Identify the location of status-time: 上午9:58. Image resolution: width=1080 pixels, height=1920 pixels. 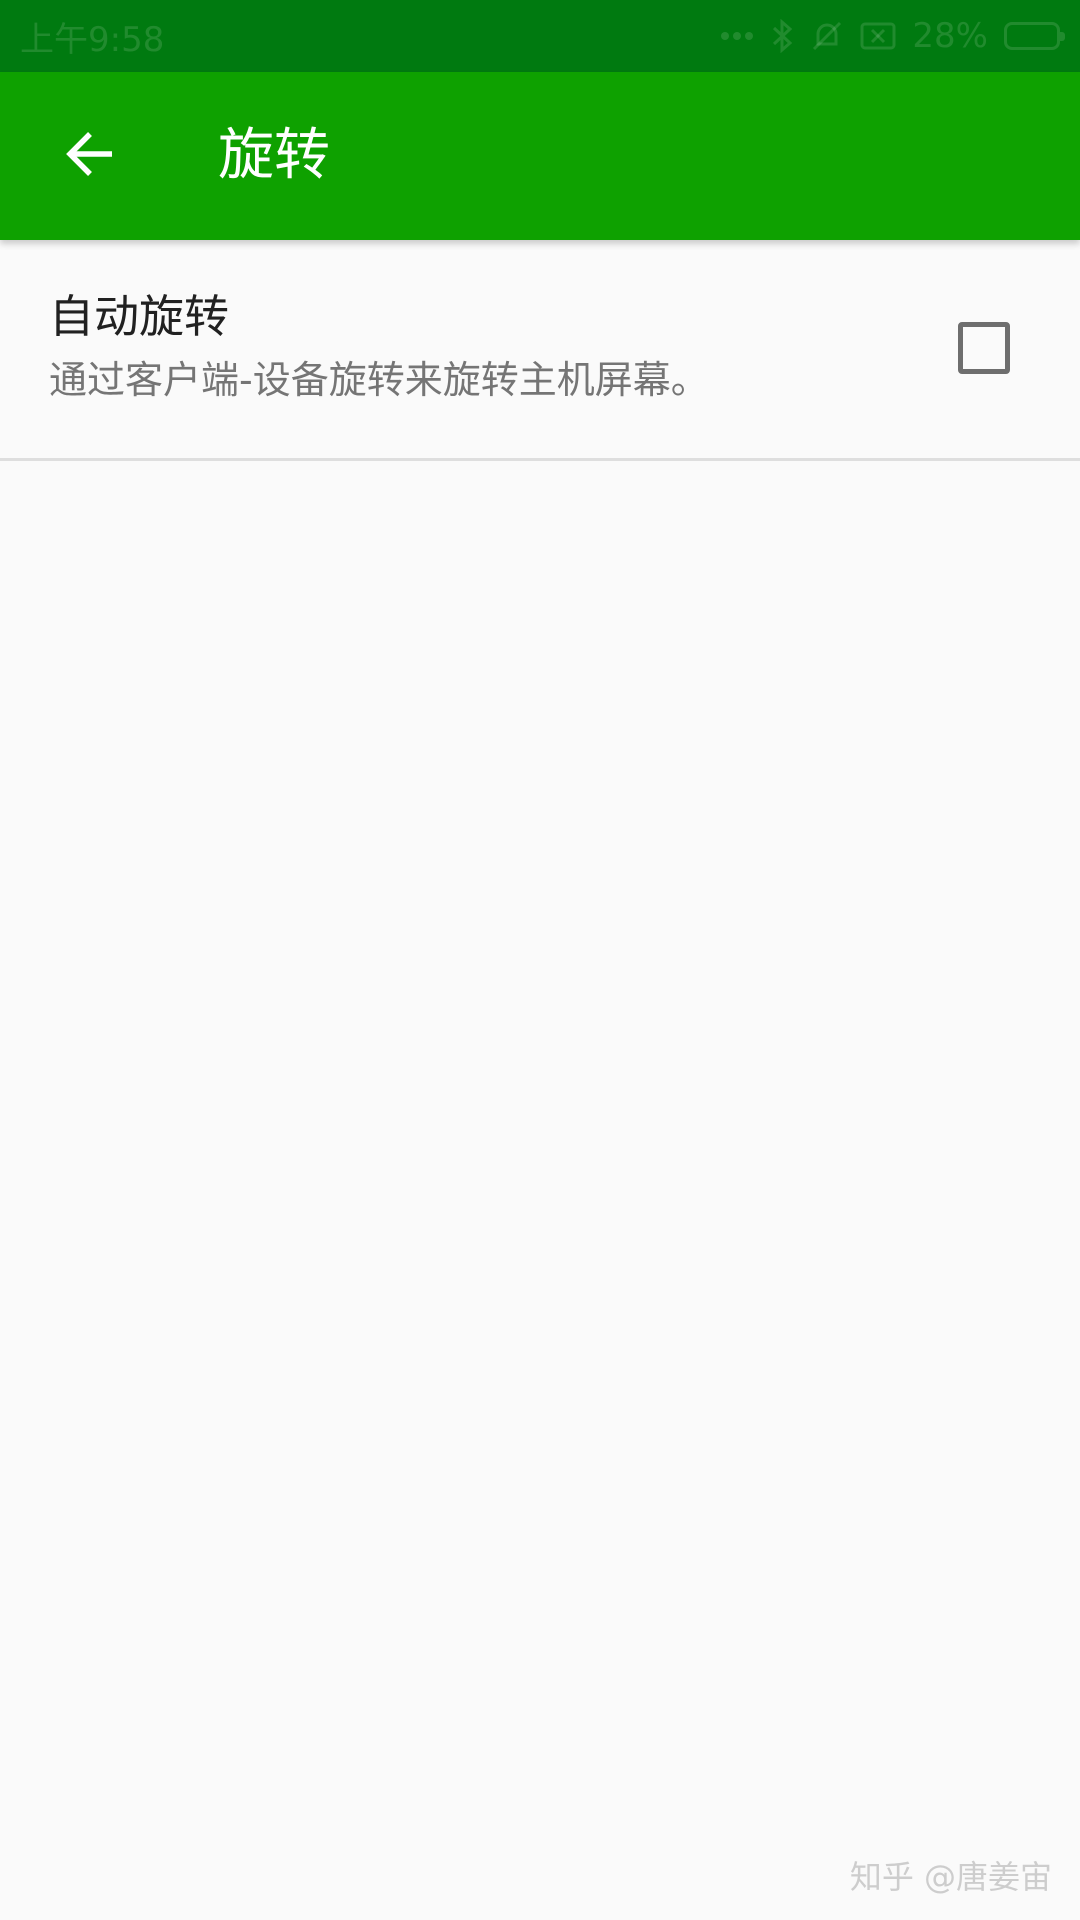
(92, 39).